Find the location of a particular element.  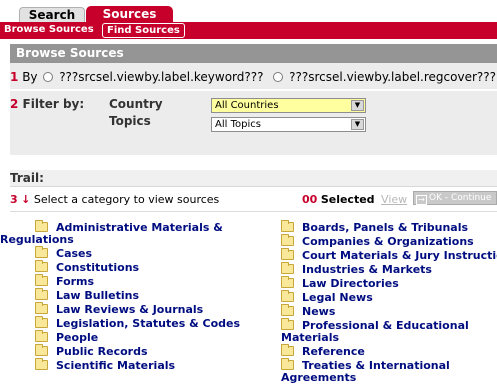

category-label: Companies & Organizations is located at coordinates (388, 241).